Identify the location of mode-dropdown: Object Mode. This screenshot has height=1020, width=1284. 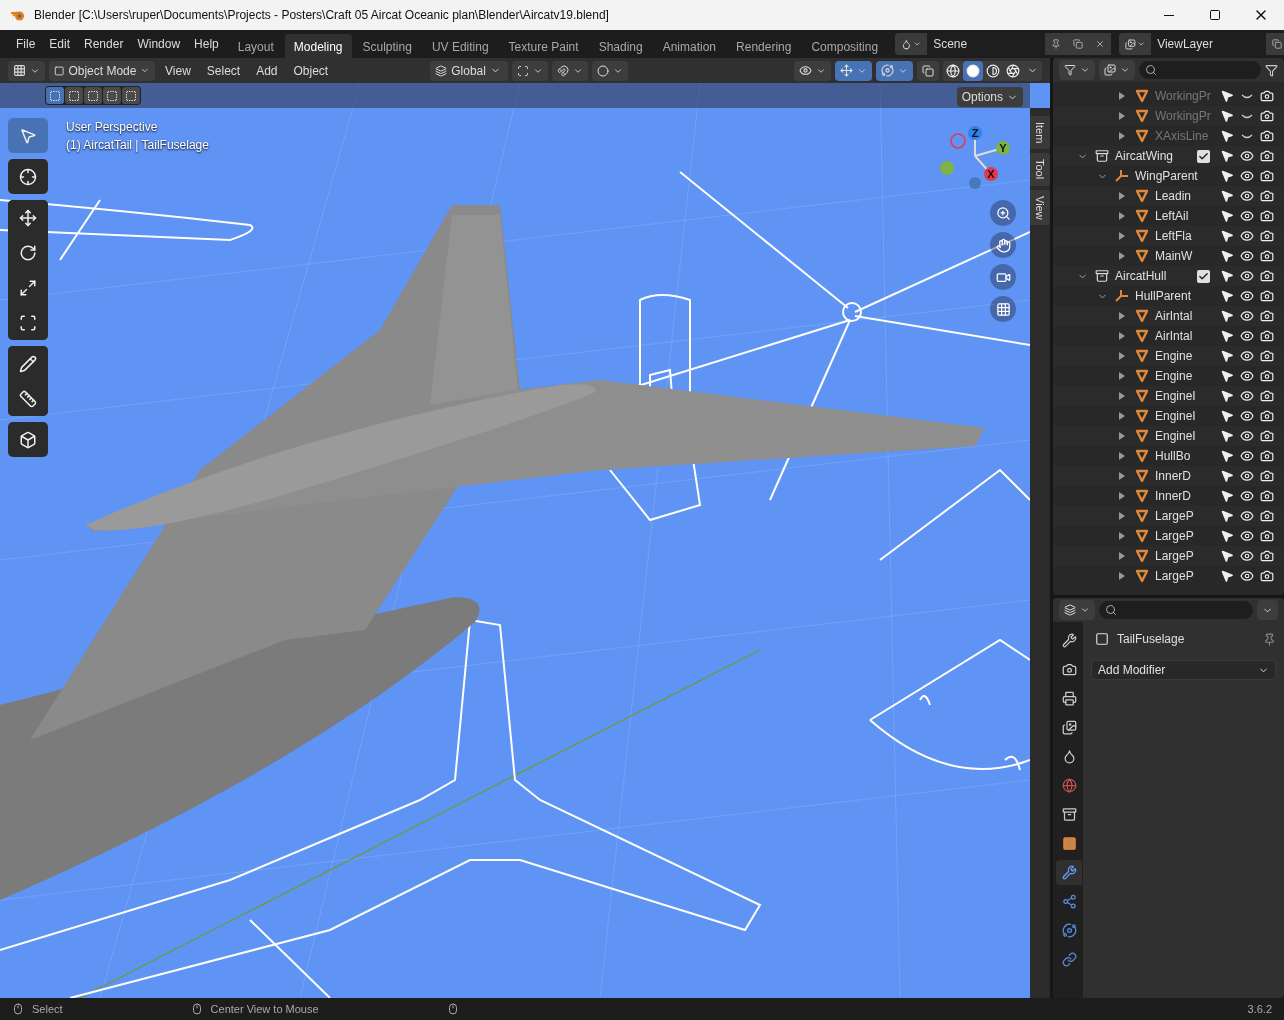
(102, 70).